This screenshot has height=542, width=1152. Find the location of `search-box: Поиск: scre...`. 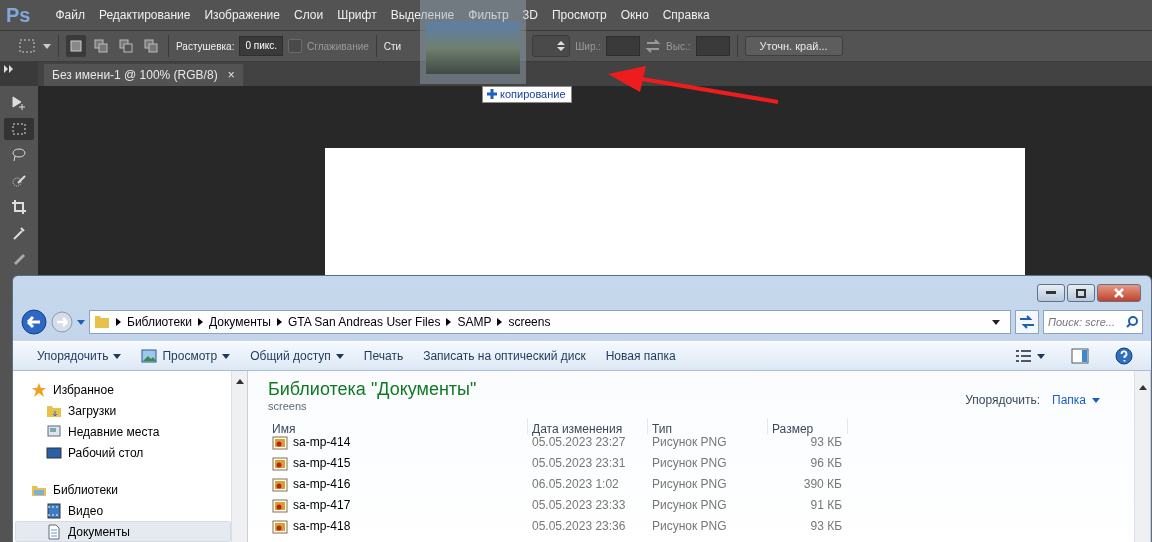

search-box: Поиск: scre... is located at coordinates (1093, 322).